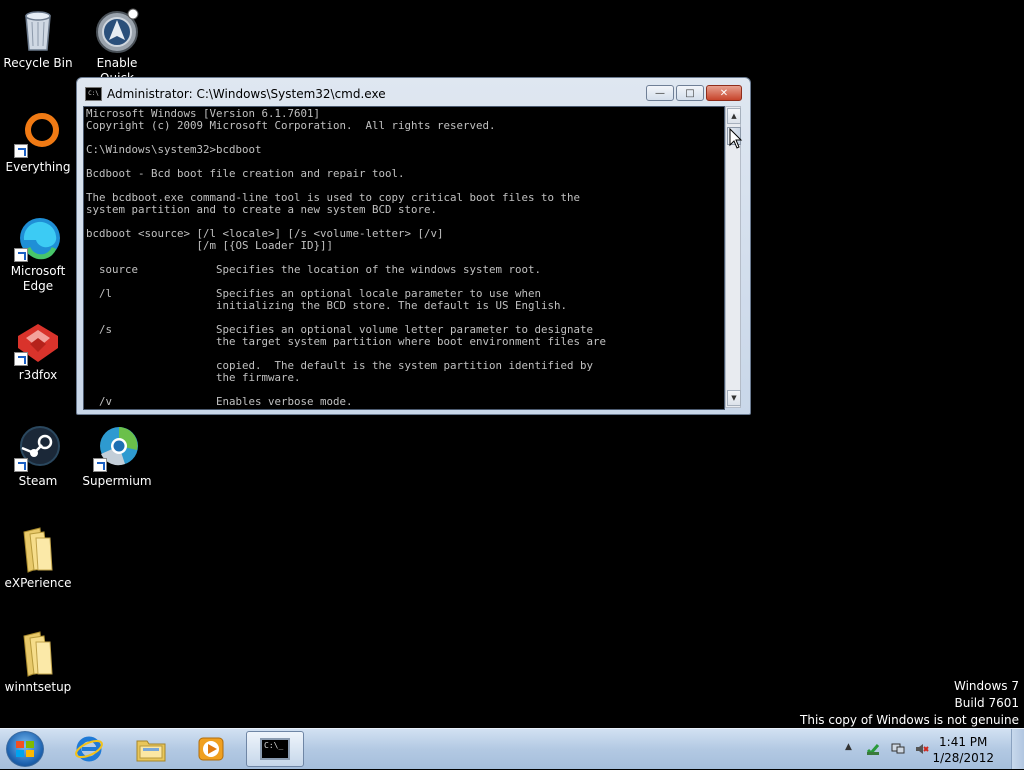 The image size is (1024, 770). What do you see at coordinates (117, 481) in the screenshot?
I see `desktop-icon-label: Supermium` at bounding box center [117, 481].